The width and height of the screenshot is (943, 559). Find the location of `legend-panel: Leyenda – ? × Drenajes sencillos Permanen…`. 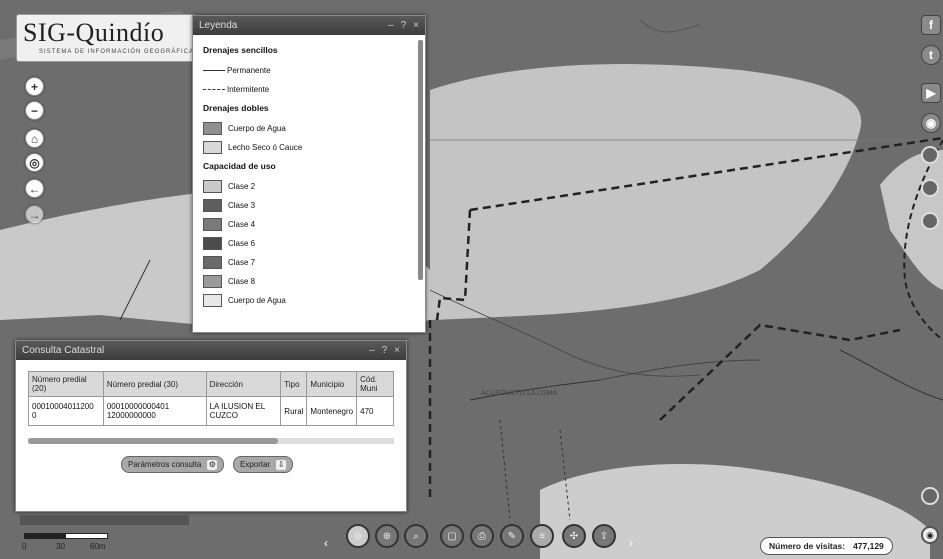

legend-panel: Leyenda – ? × Drenajes sencillos Permanen… is located at coordinates (309, 174).